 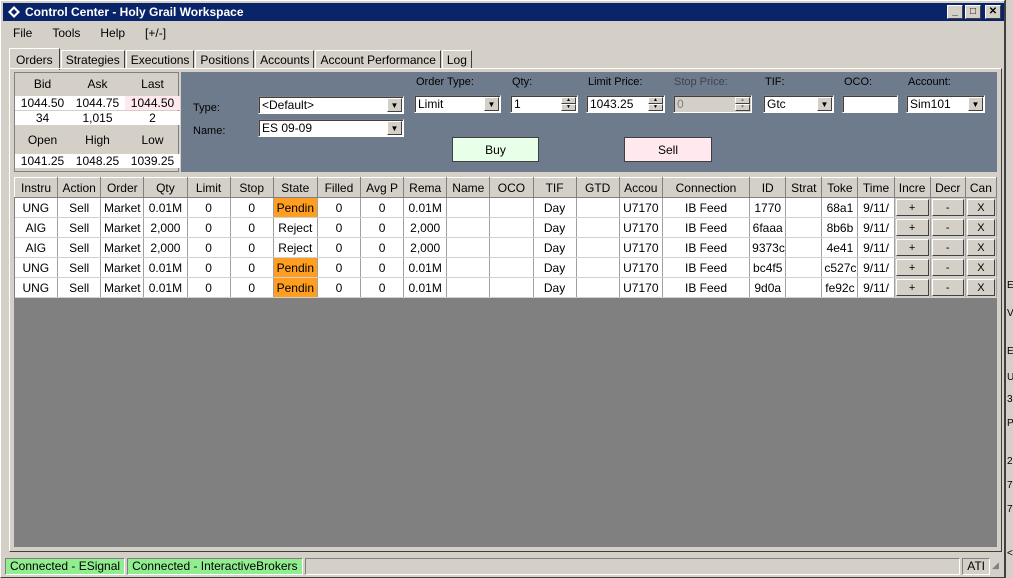 I want to click on open-header: Open, so click(x=42, y=140).